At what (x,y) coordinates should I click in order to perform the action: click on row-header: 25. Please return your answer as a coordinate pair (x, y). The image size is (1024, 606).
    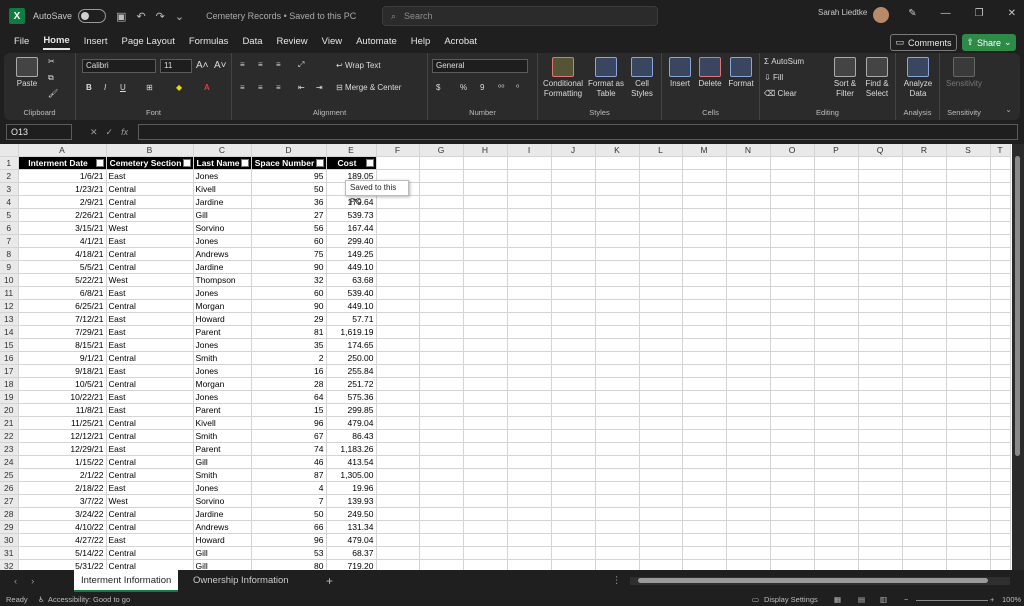
    Looking at the image, I should click on (9, 475).